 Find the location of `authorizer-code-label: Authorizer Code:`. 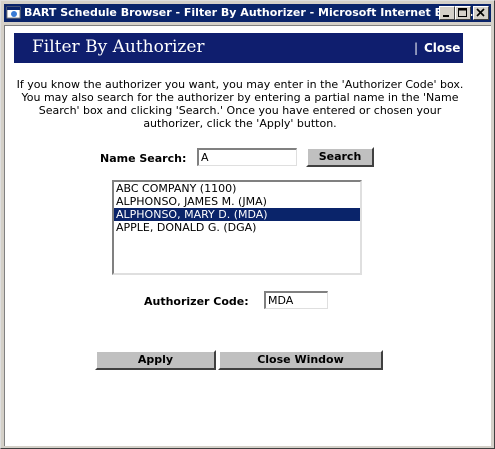

authorizer-code-label: Authorizer Code: is located at coordinates (196, 301).